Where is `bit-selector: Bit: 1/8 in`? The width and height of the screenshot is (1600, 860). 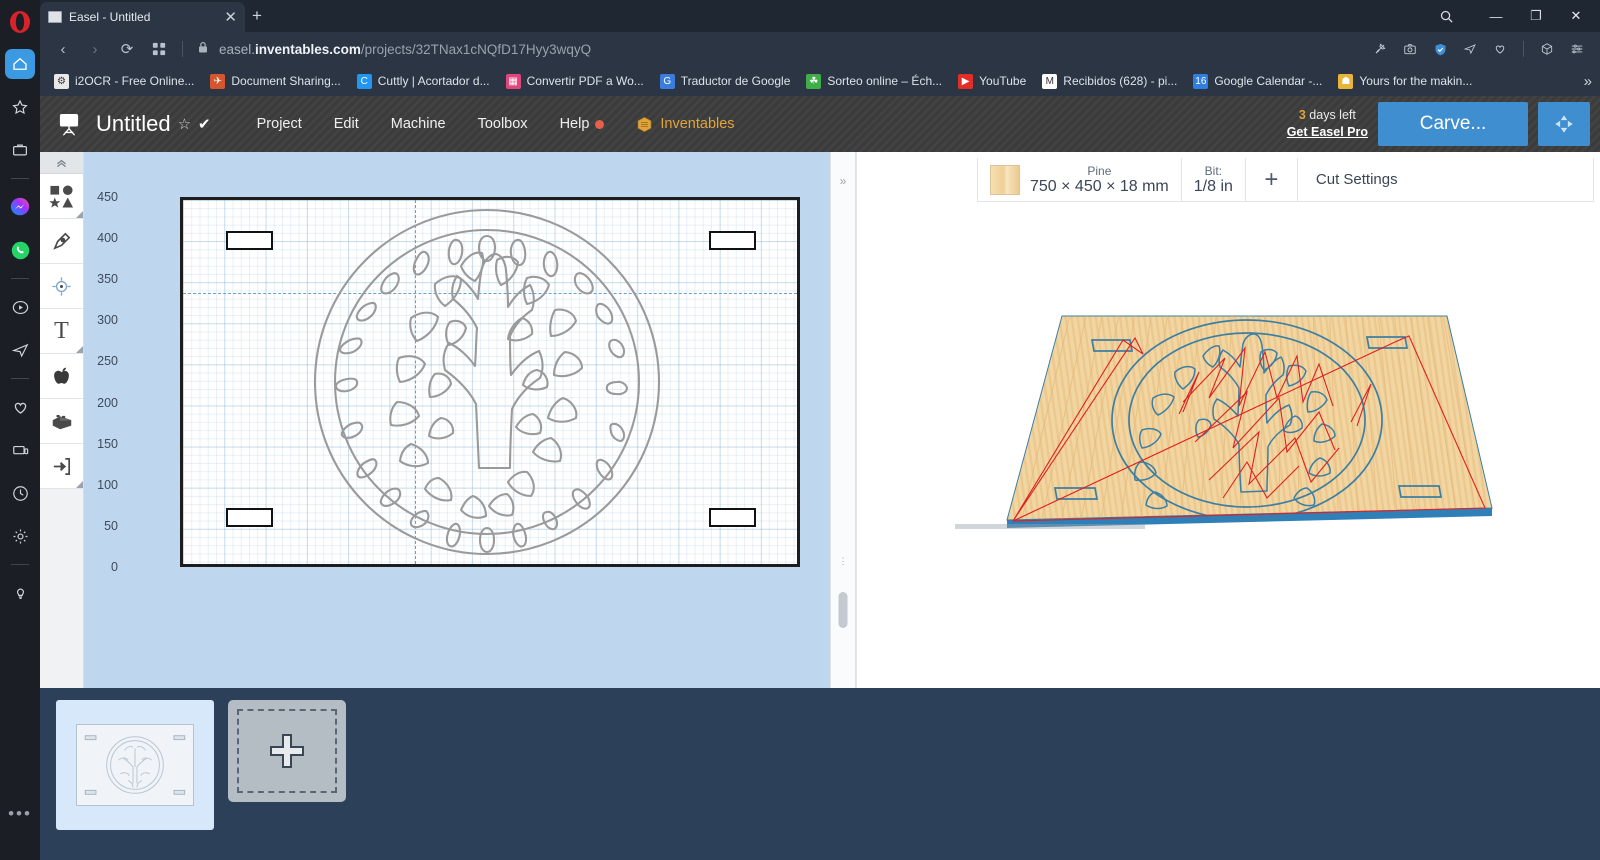
bit-selector: Bit: 1/8 in is located at coordinates (1214, 179).